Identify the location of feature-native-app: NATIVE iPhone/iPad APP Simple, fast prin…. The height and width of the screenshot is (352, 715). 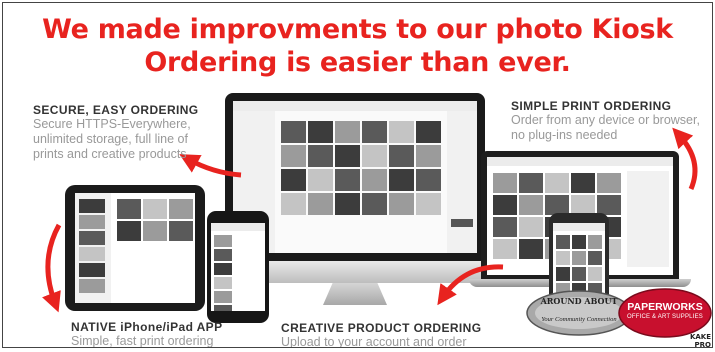
(171, 334).